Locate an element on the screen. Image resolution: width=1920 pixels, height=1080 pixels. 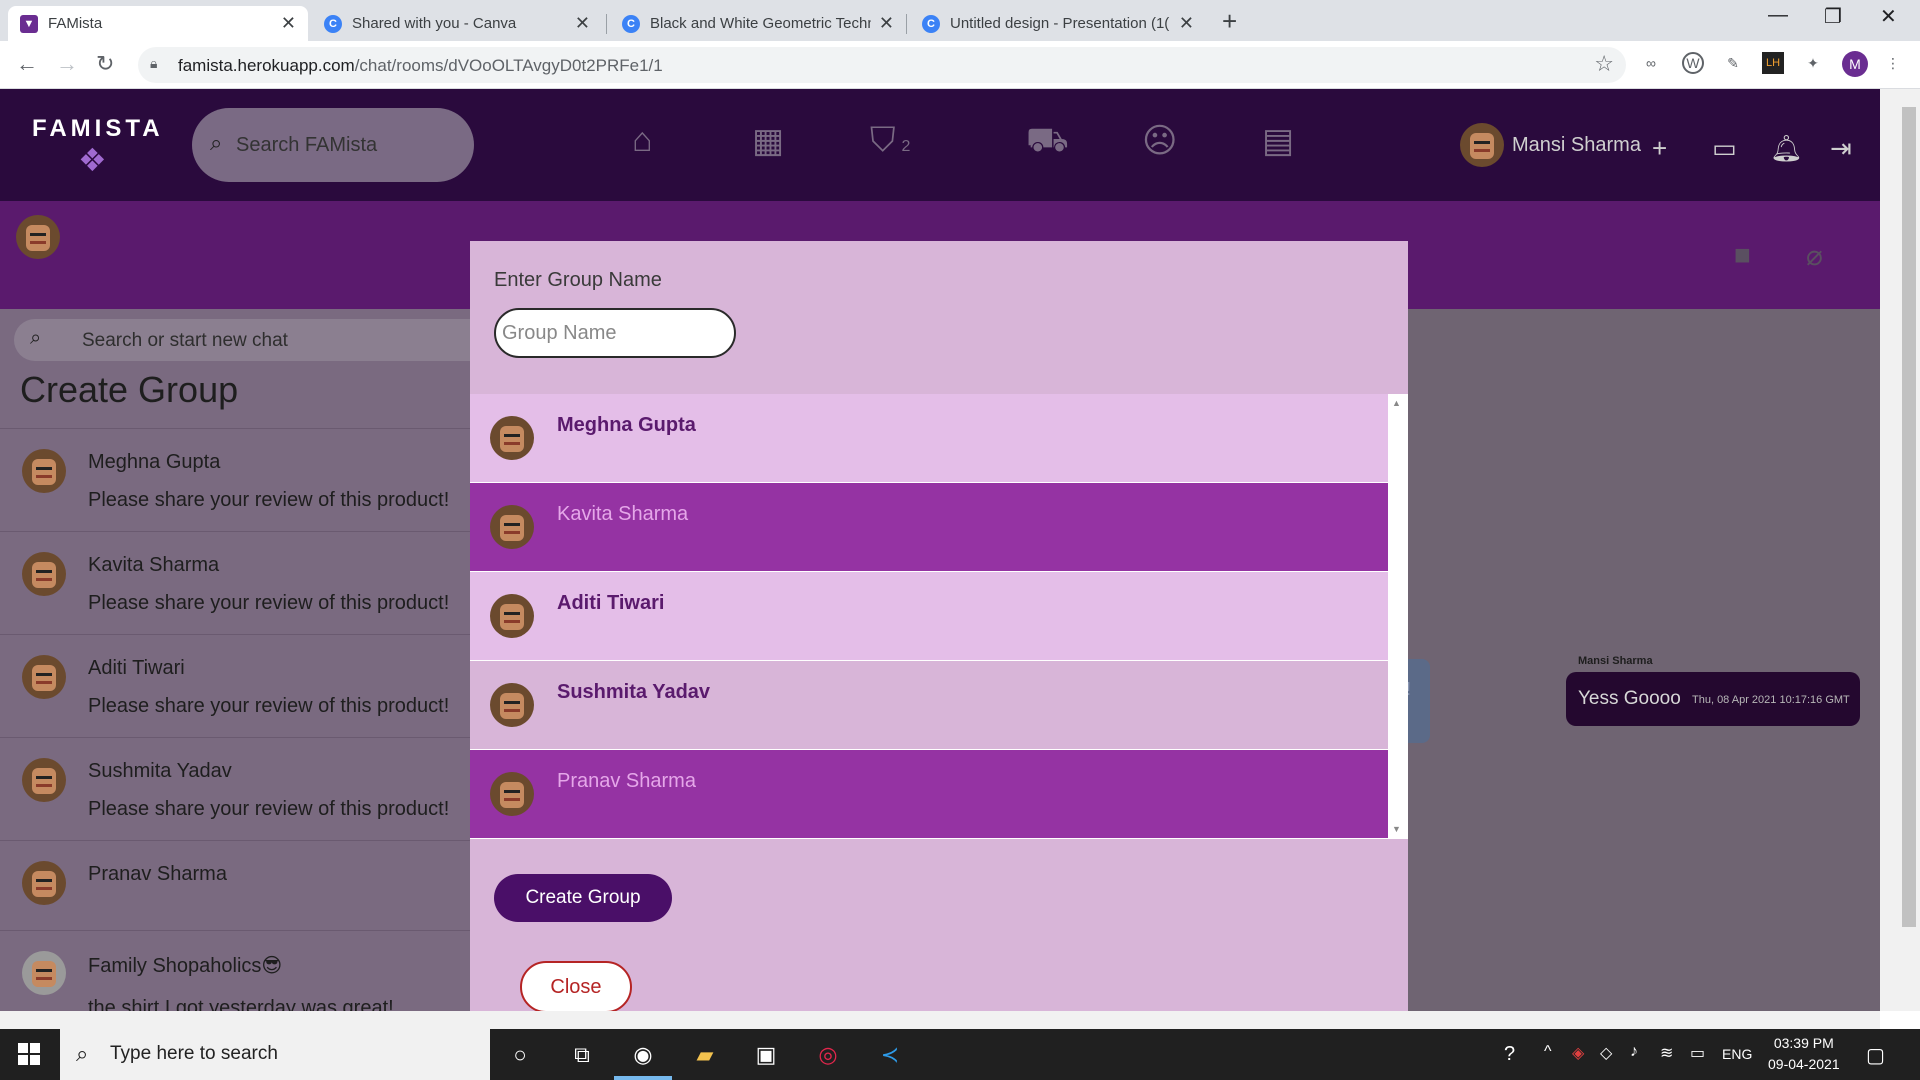
tab-canva-geometric: C Black and White Geometric Techn ✕ is located at coordinates (758, 23).